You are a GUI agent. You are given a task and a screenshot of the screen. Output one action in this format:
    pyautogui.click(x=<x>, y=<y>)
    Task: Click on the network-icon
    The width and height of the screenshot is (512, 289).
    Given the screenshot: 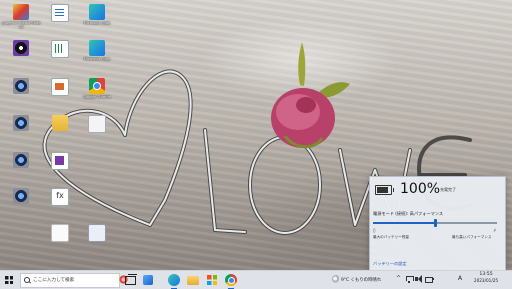 What is the action you would take?
    pyautogui.click(x=409, y=279)
    